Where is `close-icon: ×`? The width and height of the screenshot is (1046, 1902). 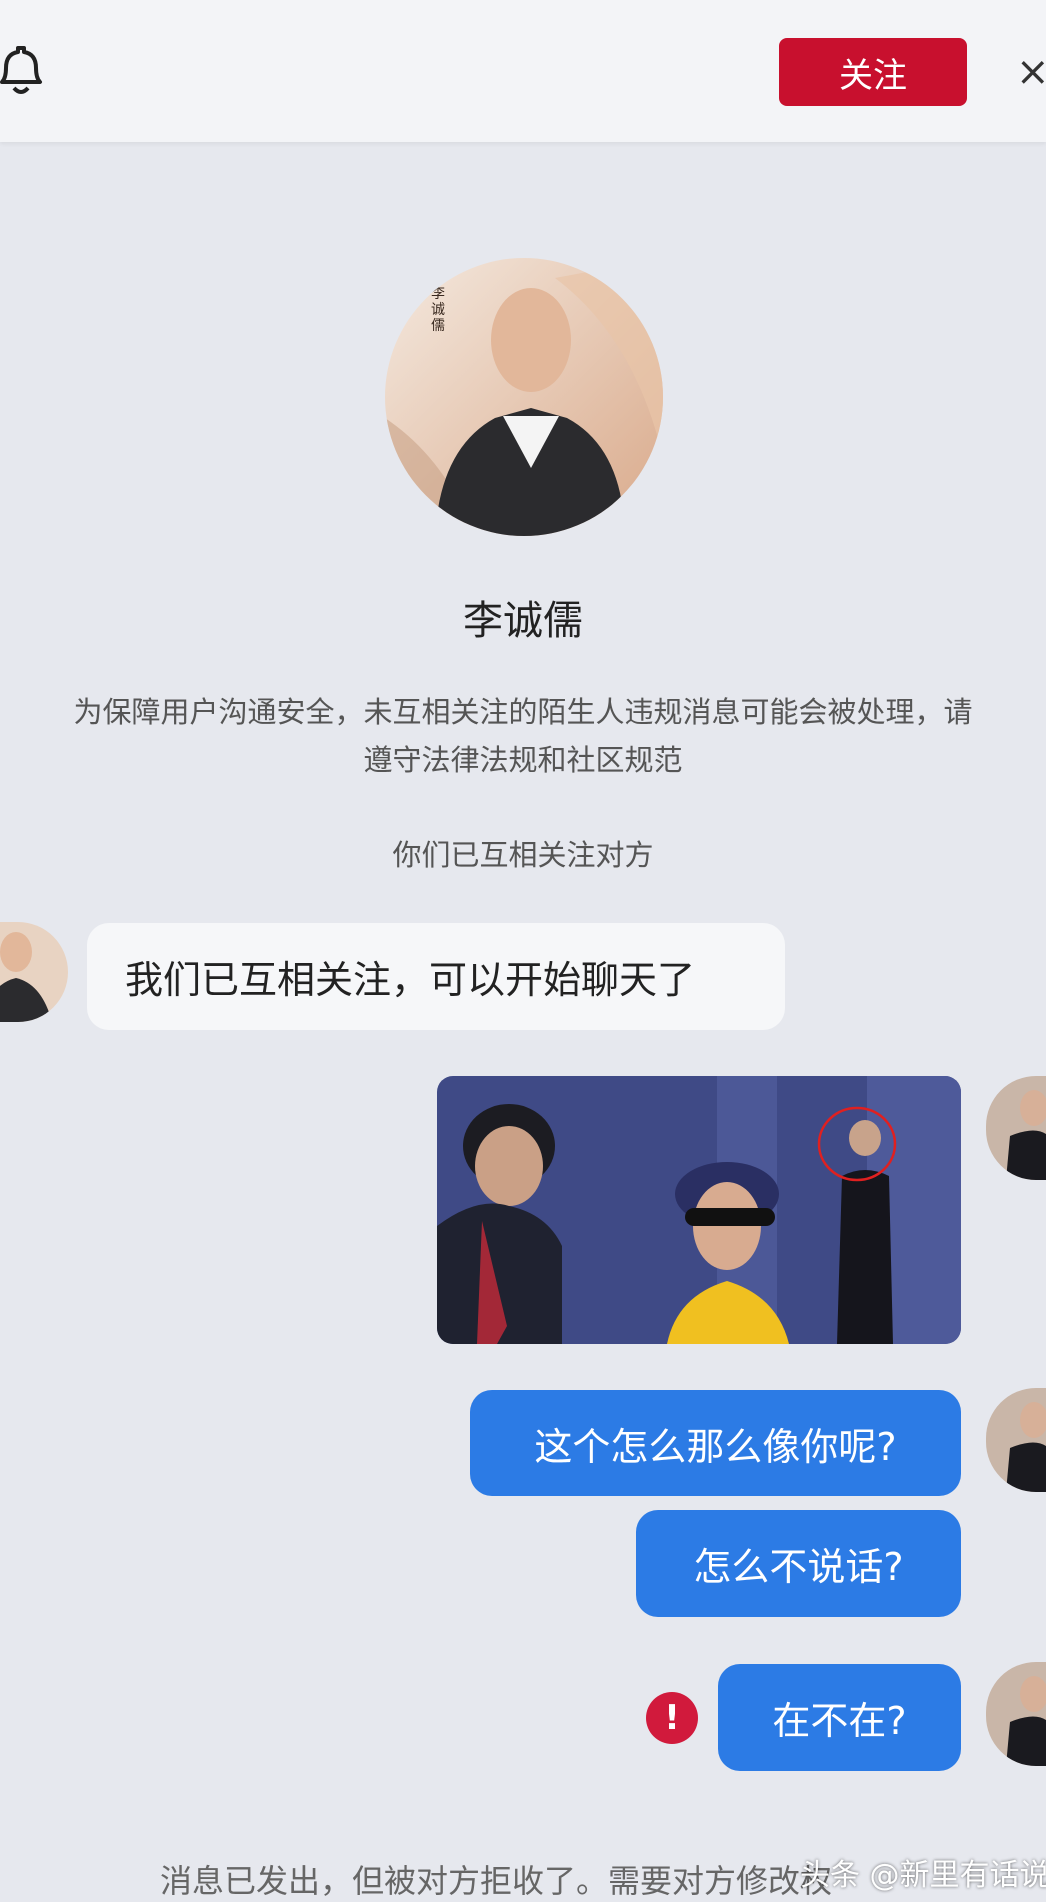 close-icon: × is located at coordinates (1031, 72).